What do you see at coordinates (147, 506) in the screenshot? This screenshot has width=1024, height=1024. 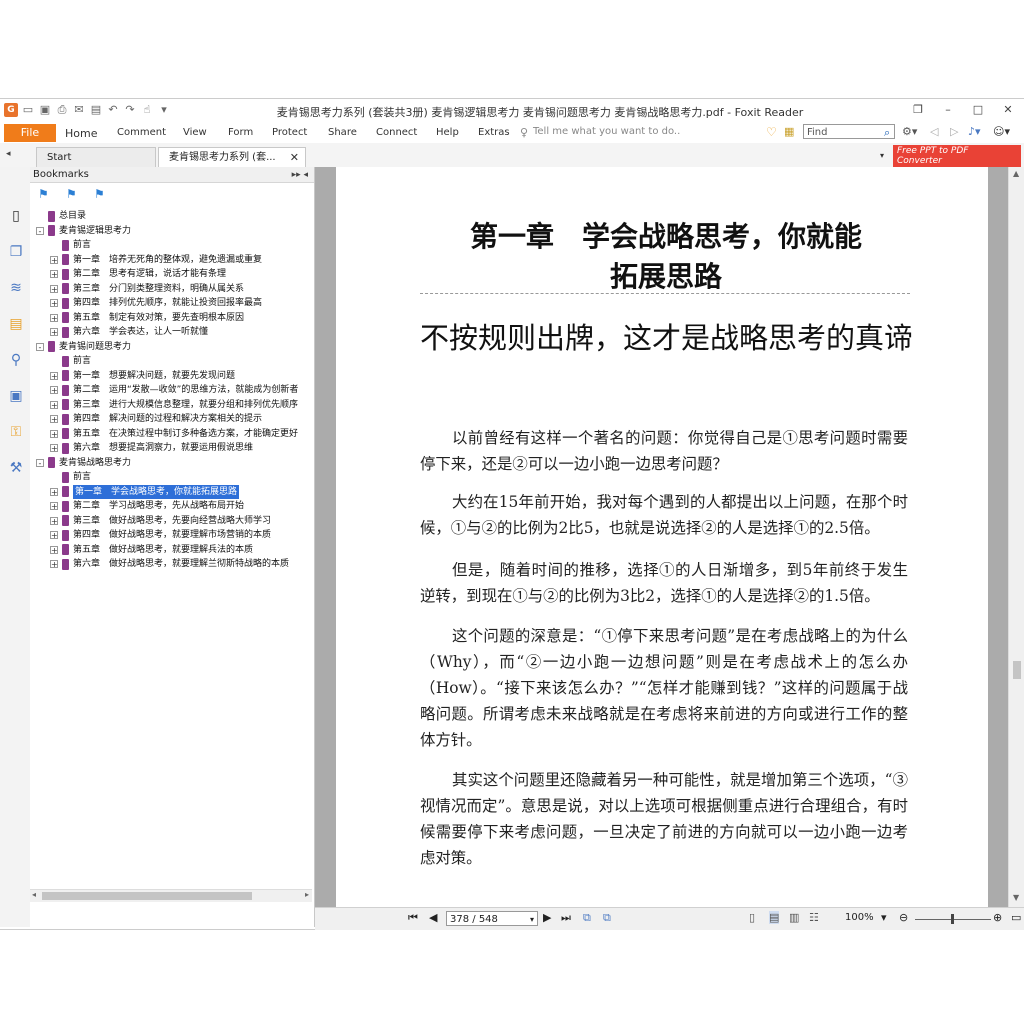 I see `bookmark-item: + 第二章 学习战略思考，先从战略布局开始` at bounding box center [147, 506].